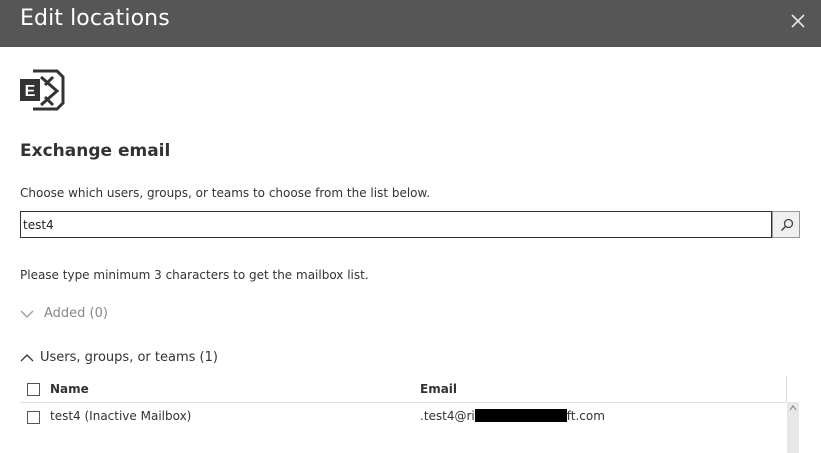 The image size is (821, 453). Describe the element at coordinates (95, 18) in the screenshot. I see `panel-title: Edit locations` at that location.